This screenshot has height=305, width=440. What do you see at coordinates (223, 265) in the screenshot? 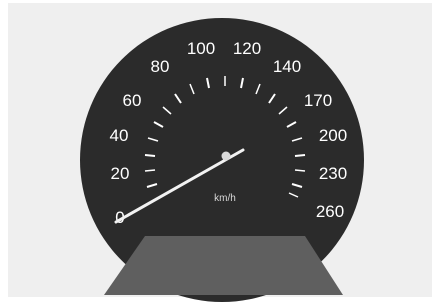
I see `dial-base` at bounding box center [223, 265].